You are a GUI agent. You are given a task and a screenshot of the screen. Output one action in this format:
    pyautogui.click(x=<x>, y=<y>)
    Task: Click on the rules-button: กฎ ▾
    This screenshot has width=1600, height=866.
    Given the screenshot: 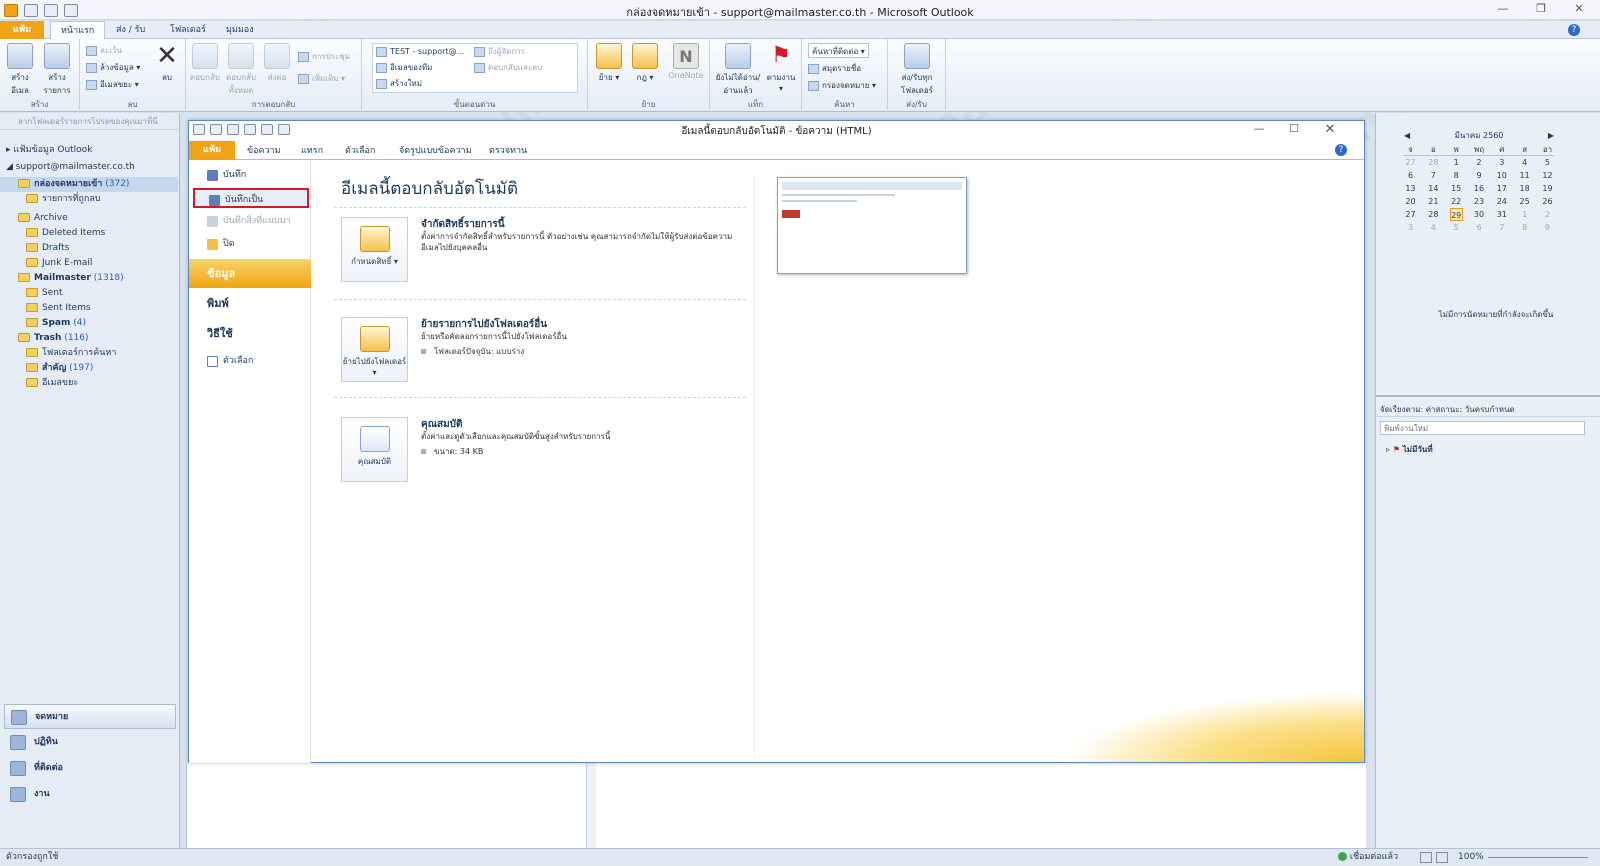 What is the action you would take?
    pyautogui.click(x=645, y=63)
    